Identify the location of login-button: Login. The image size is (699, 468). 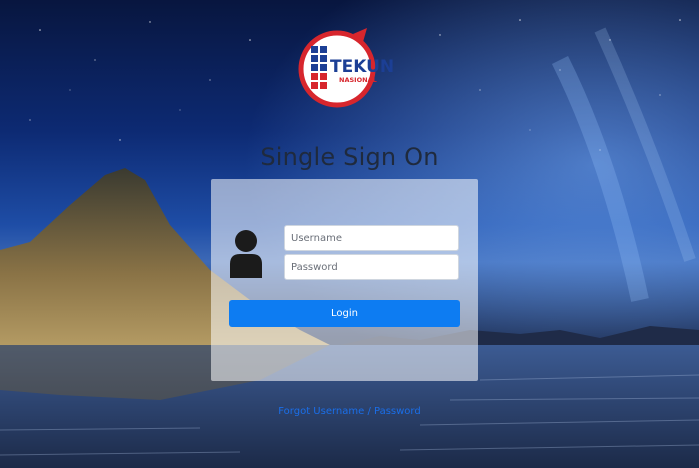
(344, 313).